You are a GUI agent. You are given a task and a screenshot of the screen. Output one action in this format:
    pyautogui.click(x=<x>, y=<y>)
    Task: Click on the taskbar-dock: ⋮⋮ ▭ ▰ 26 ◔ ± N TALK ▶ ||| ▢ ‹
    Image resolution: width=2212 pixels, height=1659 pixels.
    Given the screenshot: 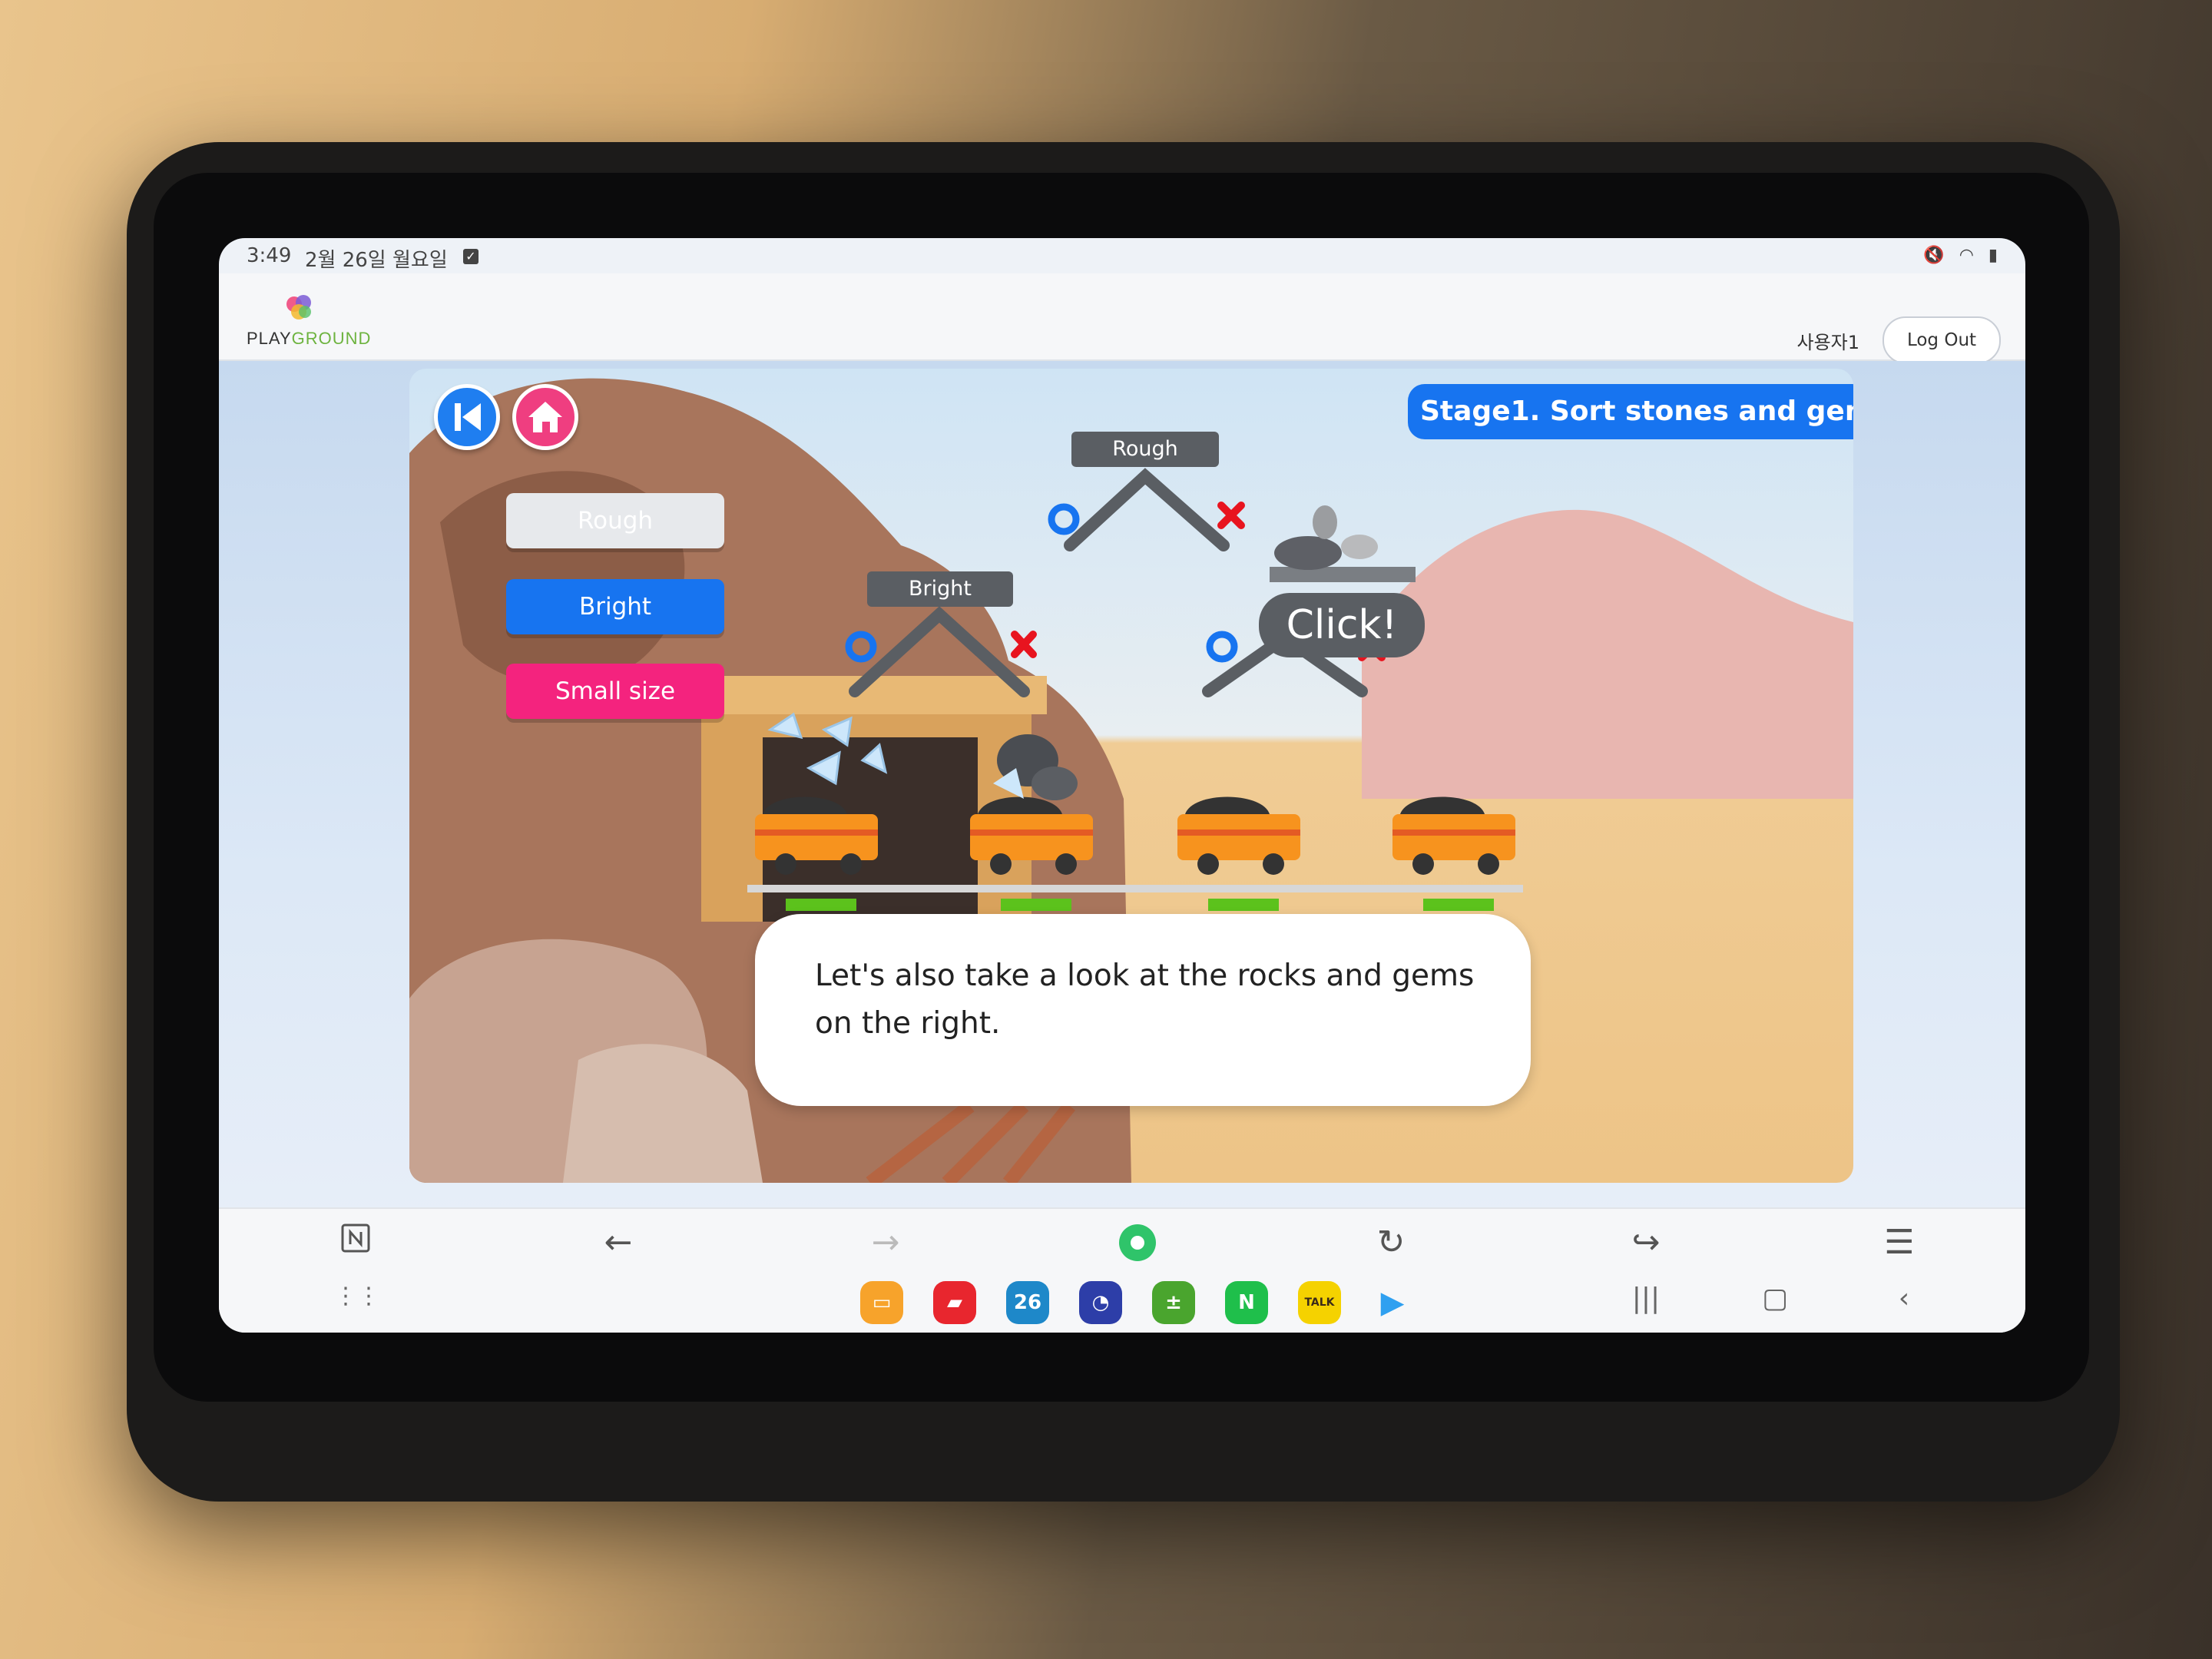 What is the action you would take?
    pyautogui.click(x=1122, y=1305)
    